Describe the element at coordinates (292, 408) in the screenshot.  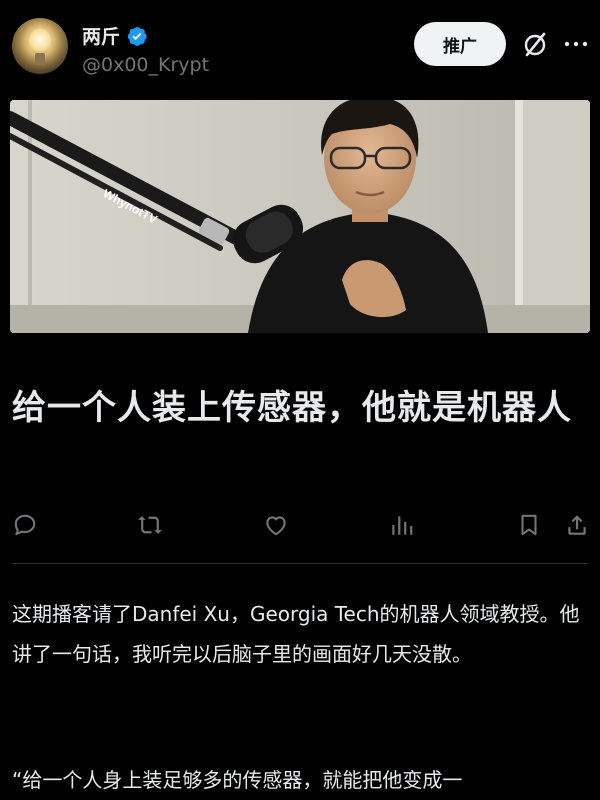
I see `post-title: 给一个人装上传感器，他就是机器人` at that location.